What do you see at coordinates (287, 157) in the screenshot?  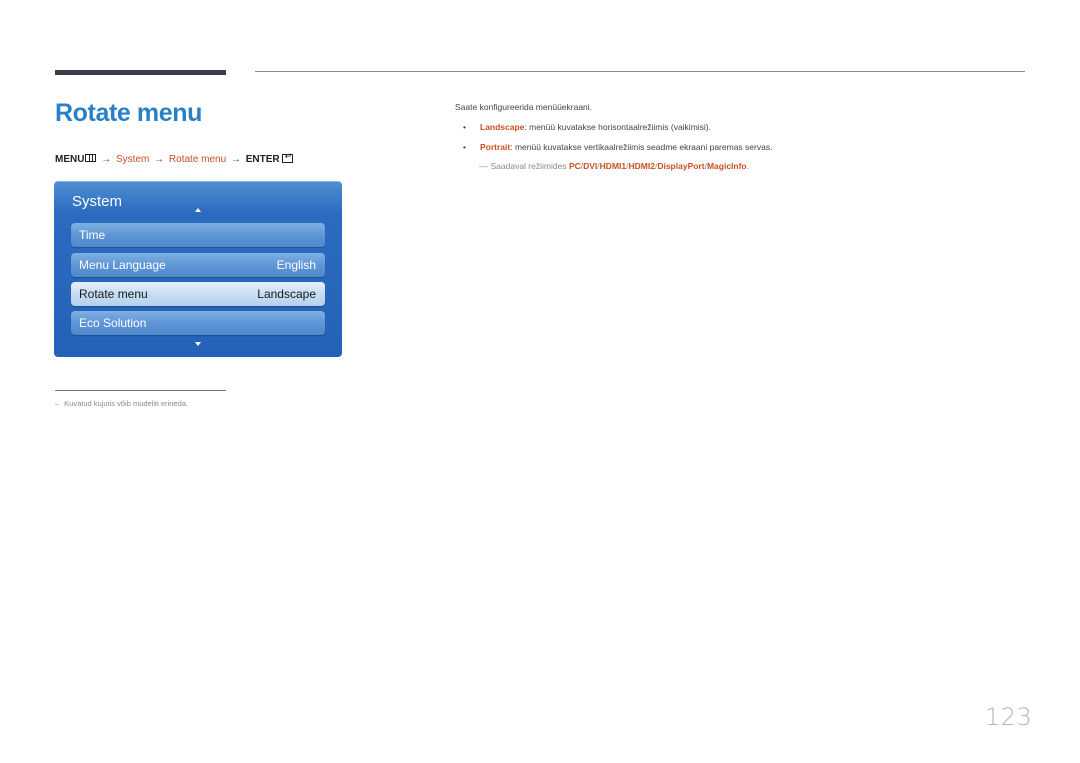 I see `enter-icon` at bounding box center [287, 157].